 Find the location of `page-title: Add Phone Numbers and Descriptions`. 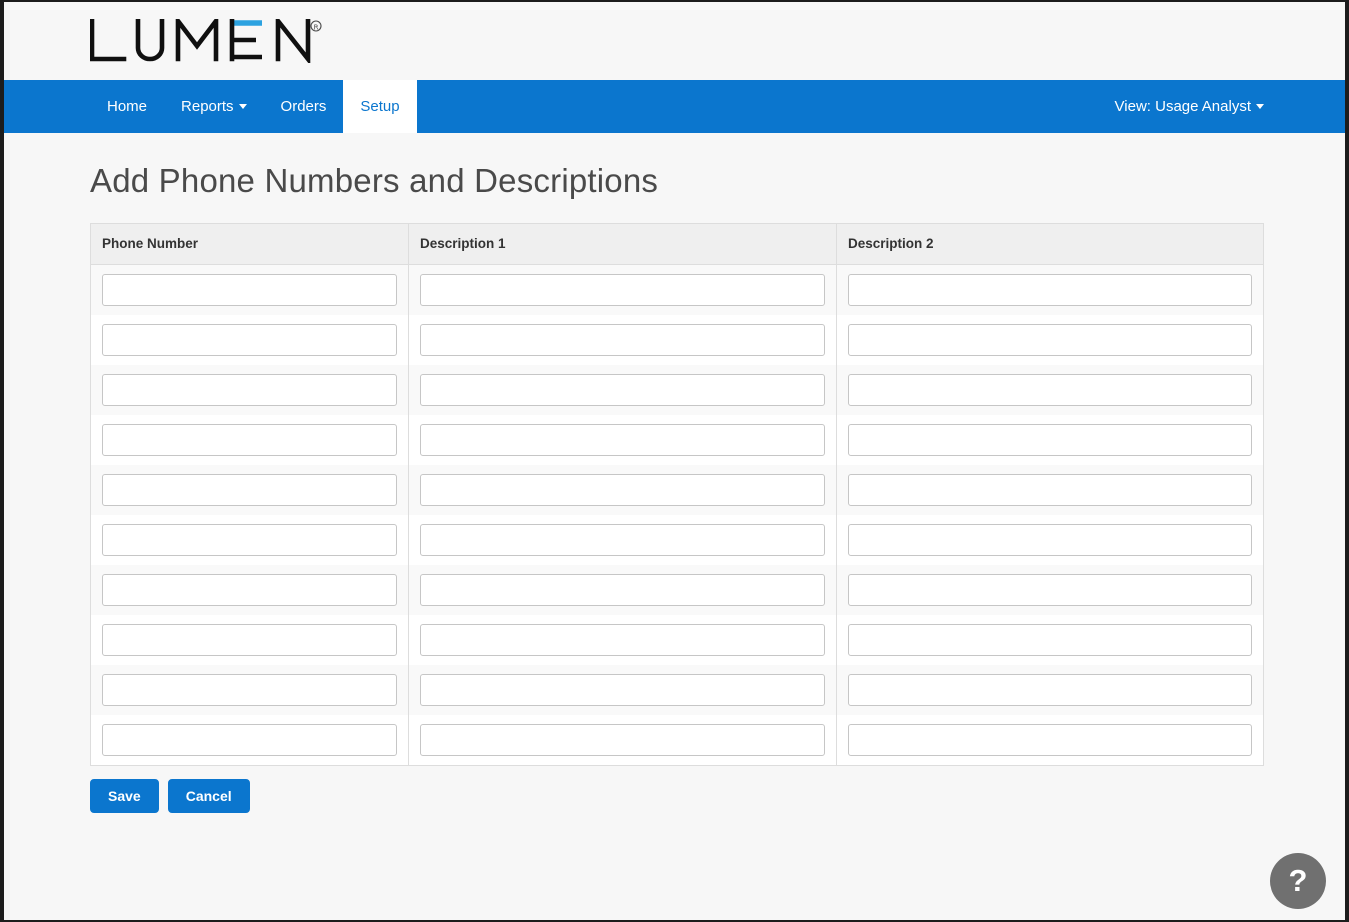

page-title: Add Phone Numbers and Descriptions is located at coordinates (374, 180).